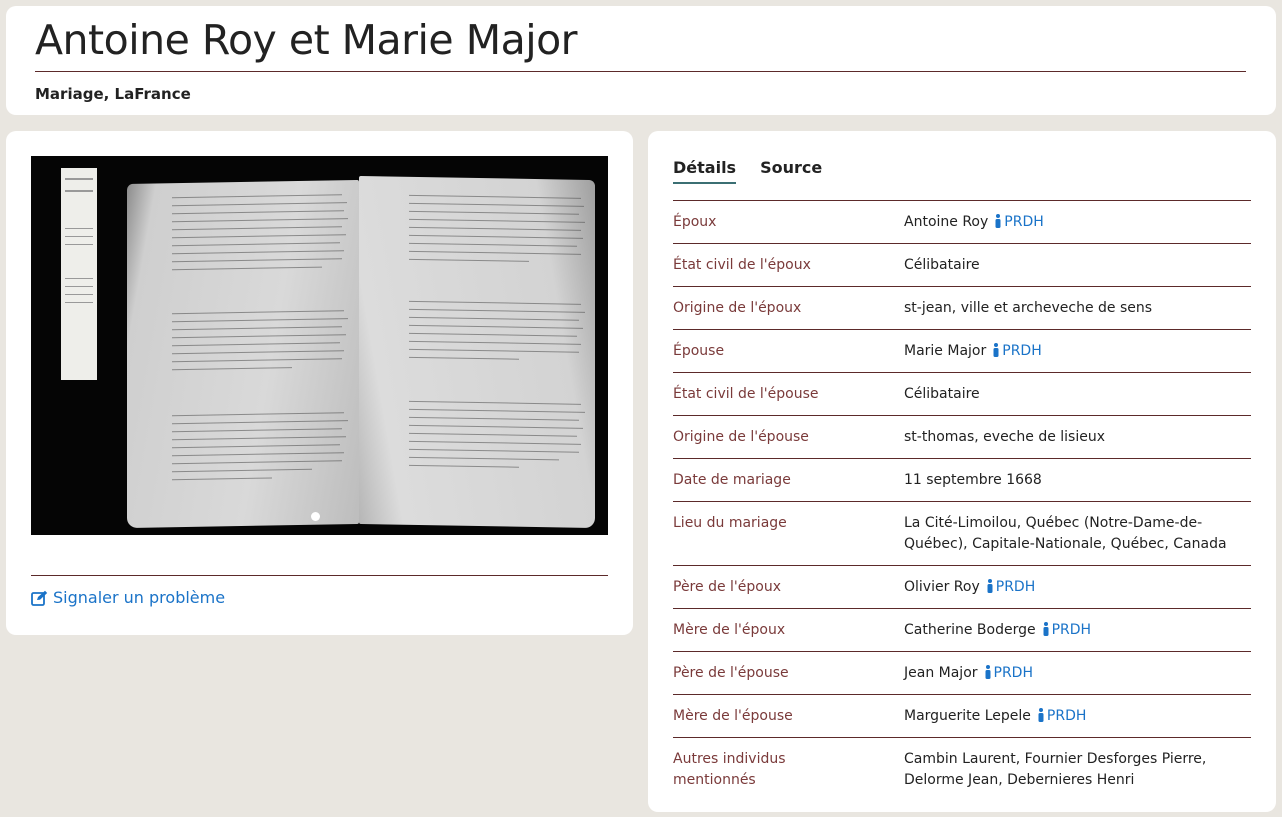 This screenshot has width=1282, height=817. What do you see at coordinates (139, 597) in the screenshot?
I see `report-problem-label: Signaler un problème` at bounding box center [139, 597].